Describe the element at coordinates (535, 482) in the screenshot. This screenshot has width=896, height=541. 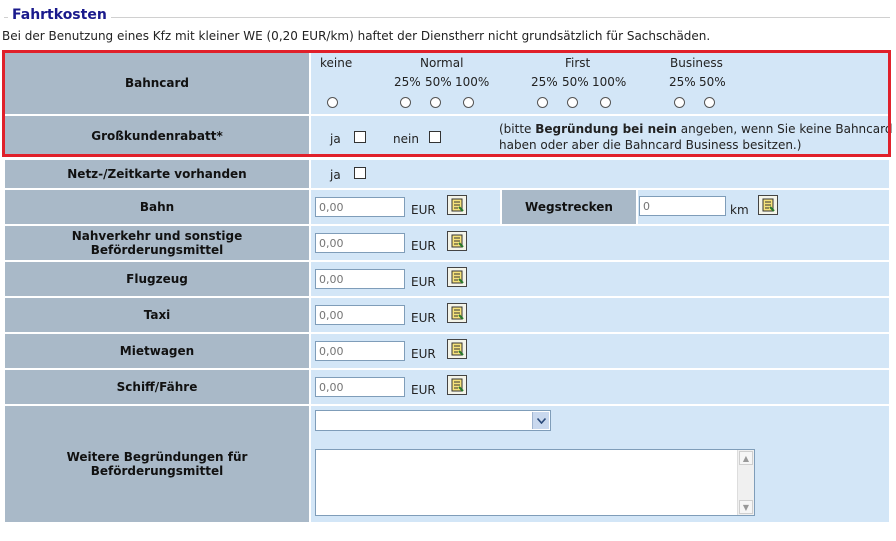
I see `weitere-textarea: ▲ ▼` at that location.